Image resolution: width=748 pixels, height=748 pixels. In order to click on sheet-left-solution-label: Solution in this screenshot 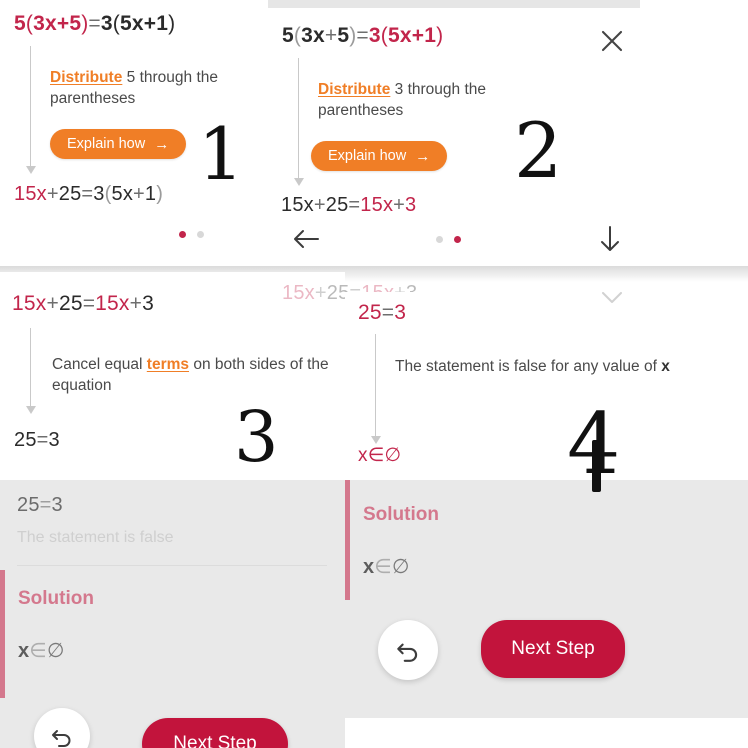, I will do `click(56, 598)`.